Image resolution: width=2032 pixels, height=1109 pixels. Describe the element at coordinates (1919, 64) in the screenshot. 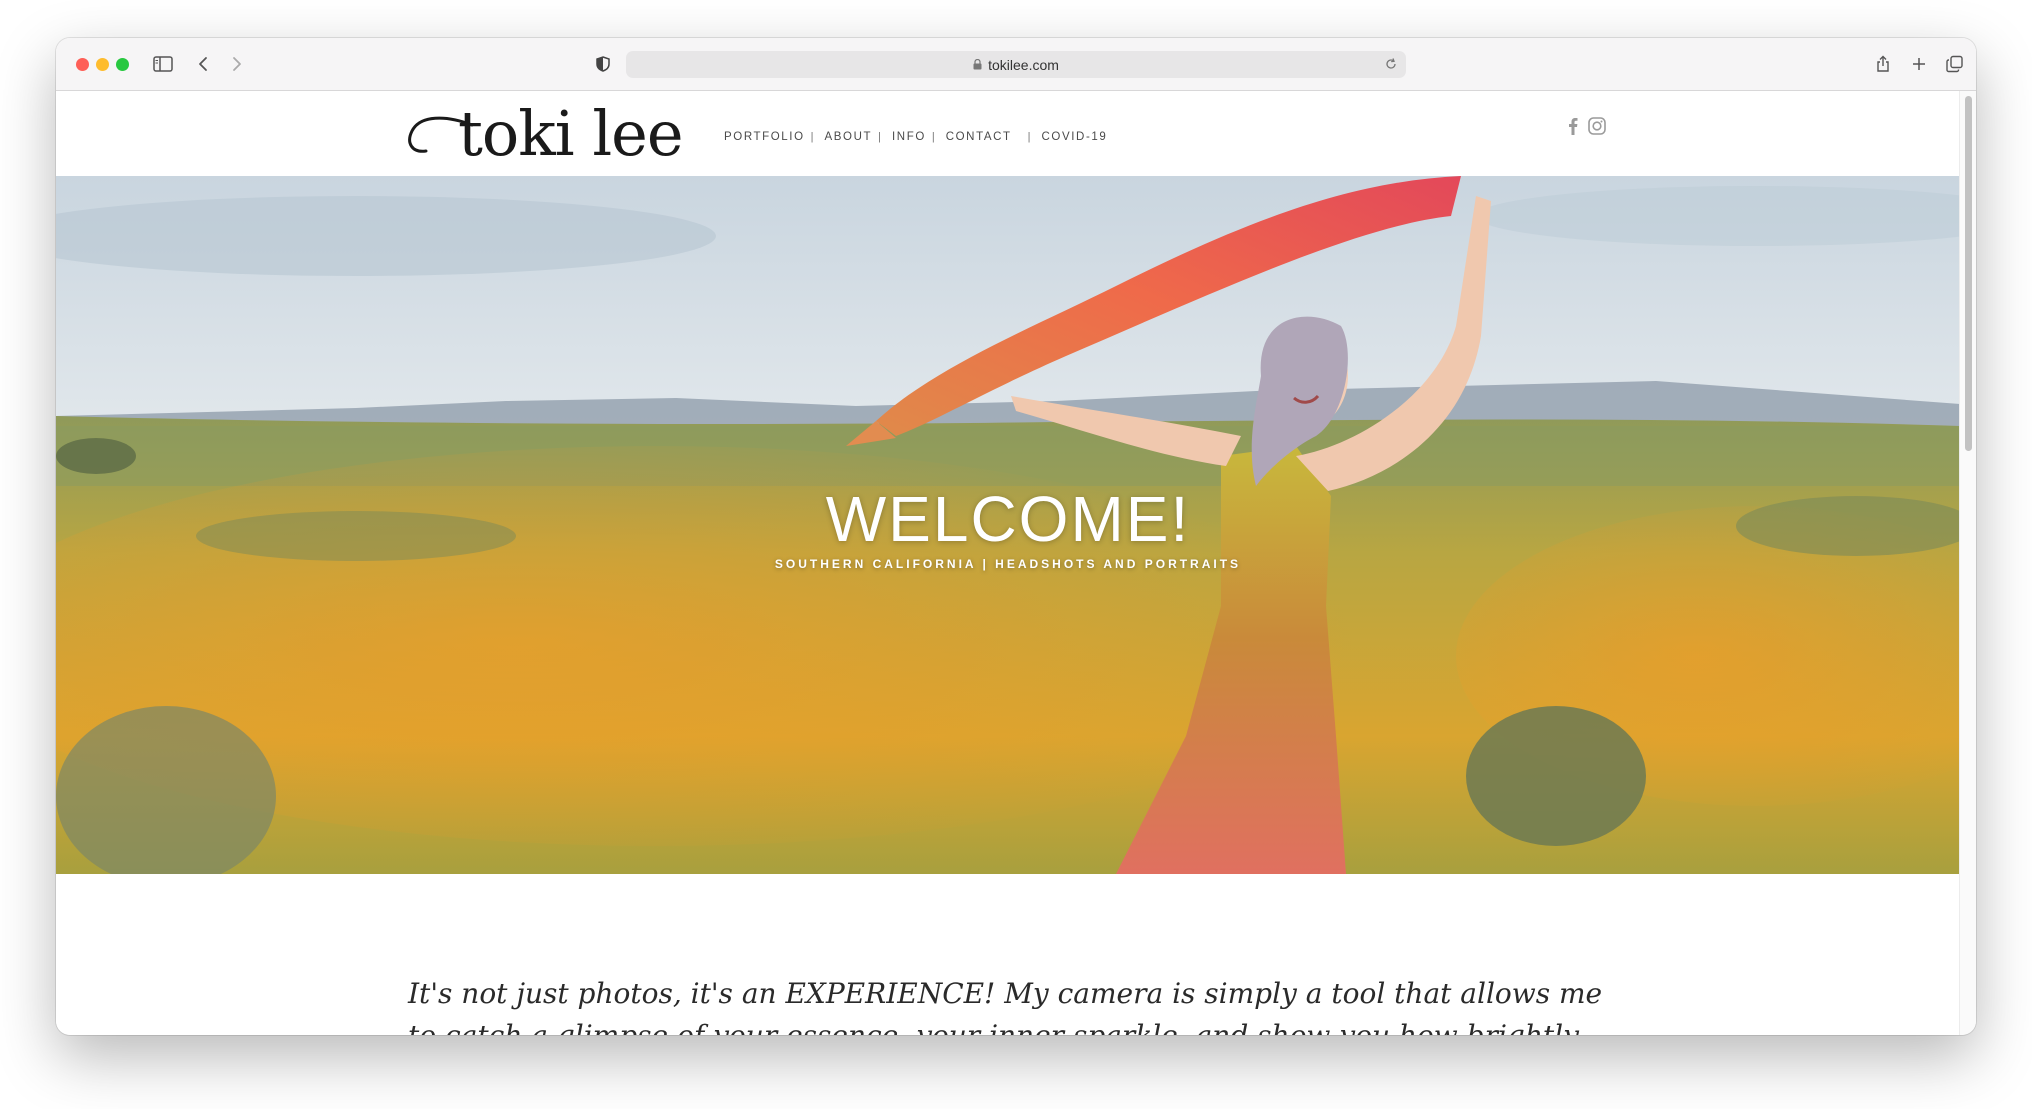

I see `new-tab-icon` at that location.